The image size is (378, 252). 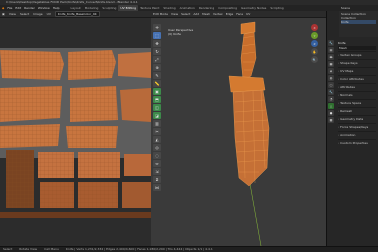 What do you see at coordinates (357, 48) in the screenshot?
I see `props-mesh-name: Mesh` at bounding box center [357, 48].